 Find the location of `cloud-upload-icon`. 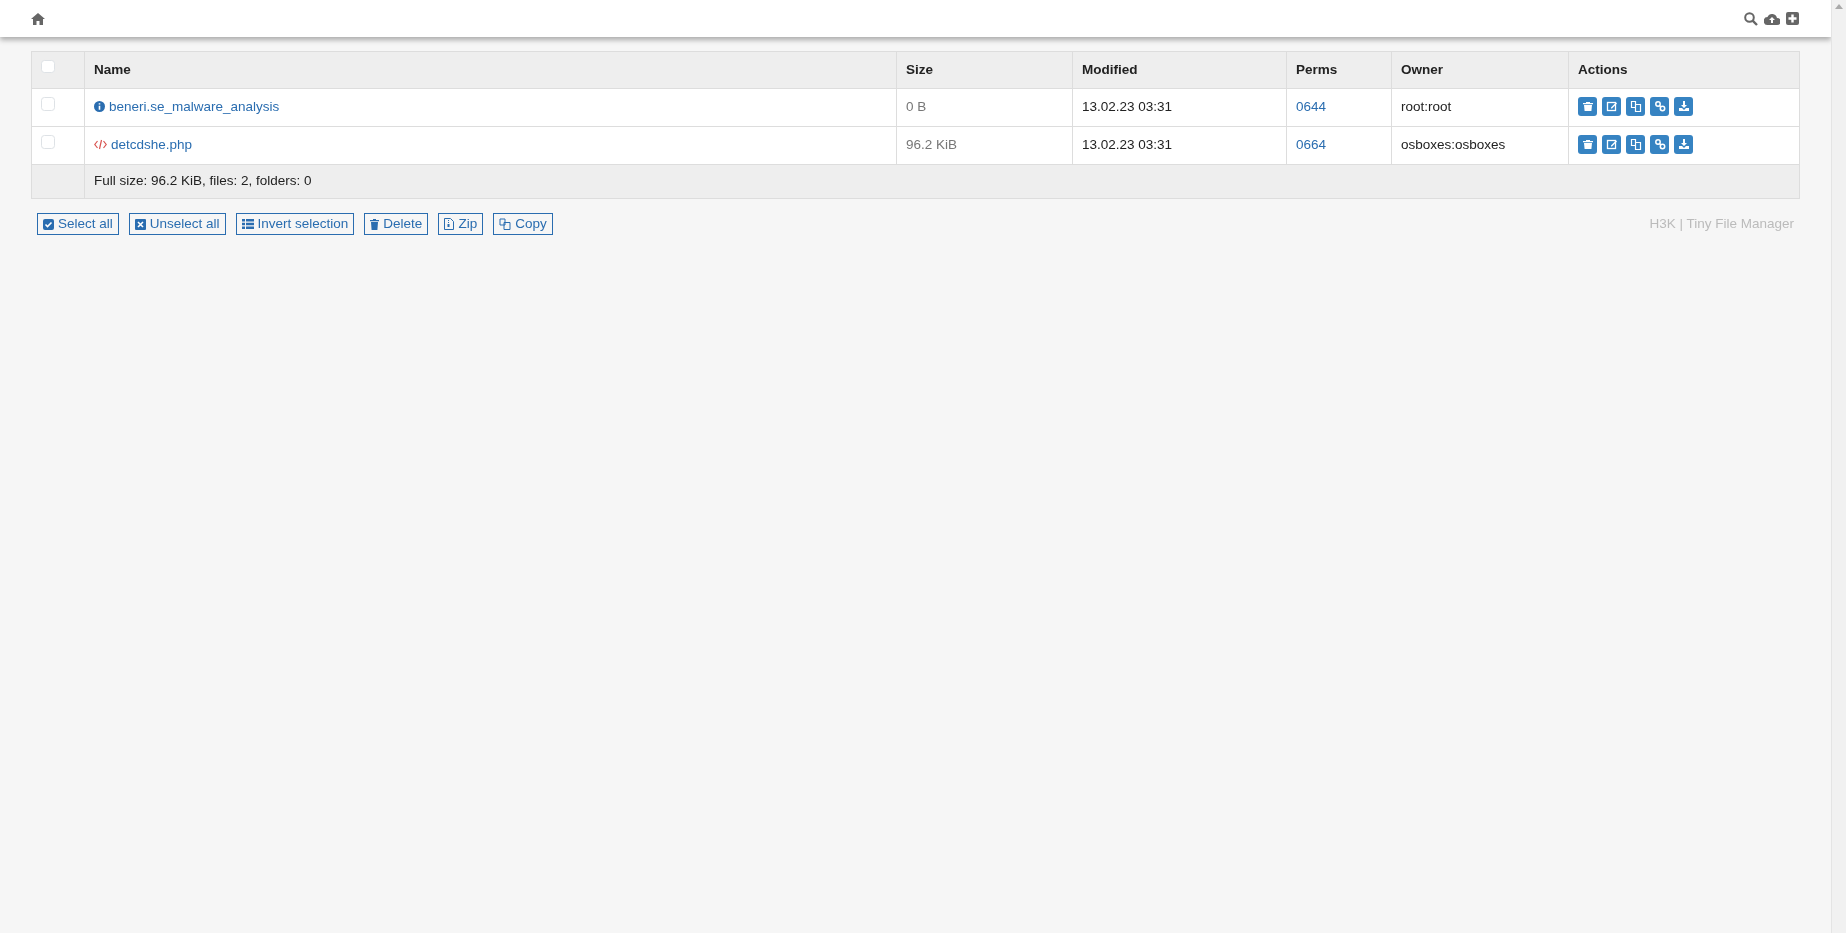

cloud-upload-icon is located at coordinates (1772, 18).